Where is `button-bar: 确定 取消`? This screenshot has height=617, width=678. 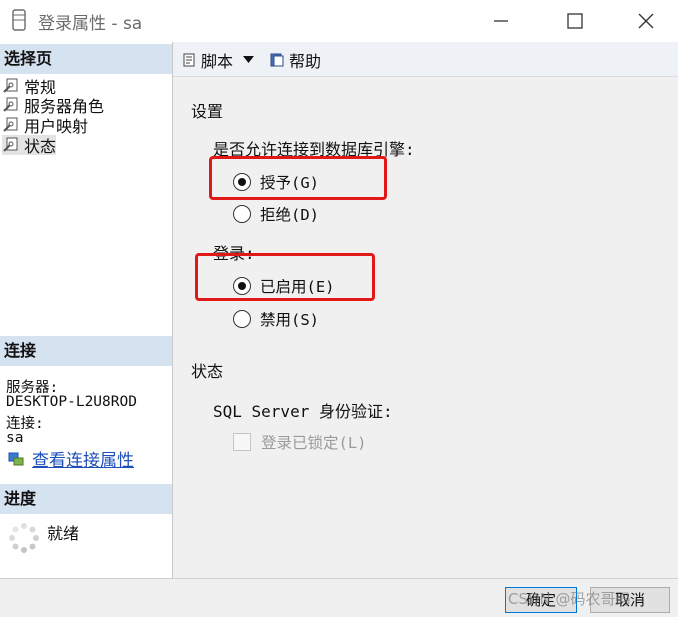 button-bar: 确定 取消 is located at coordinates (339, 597).